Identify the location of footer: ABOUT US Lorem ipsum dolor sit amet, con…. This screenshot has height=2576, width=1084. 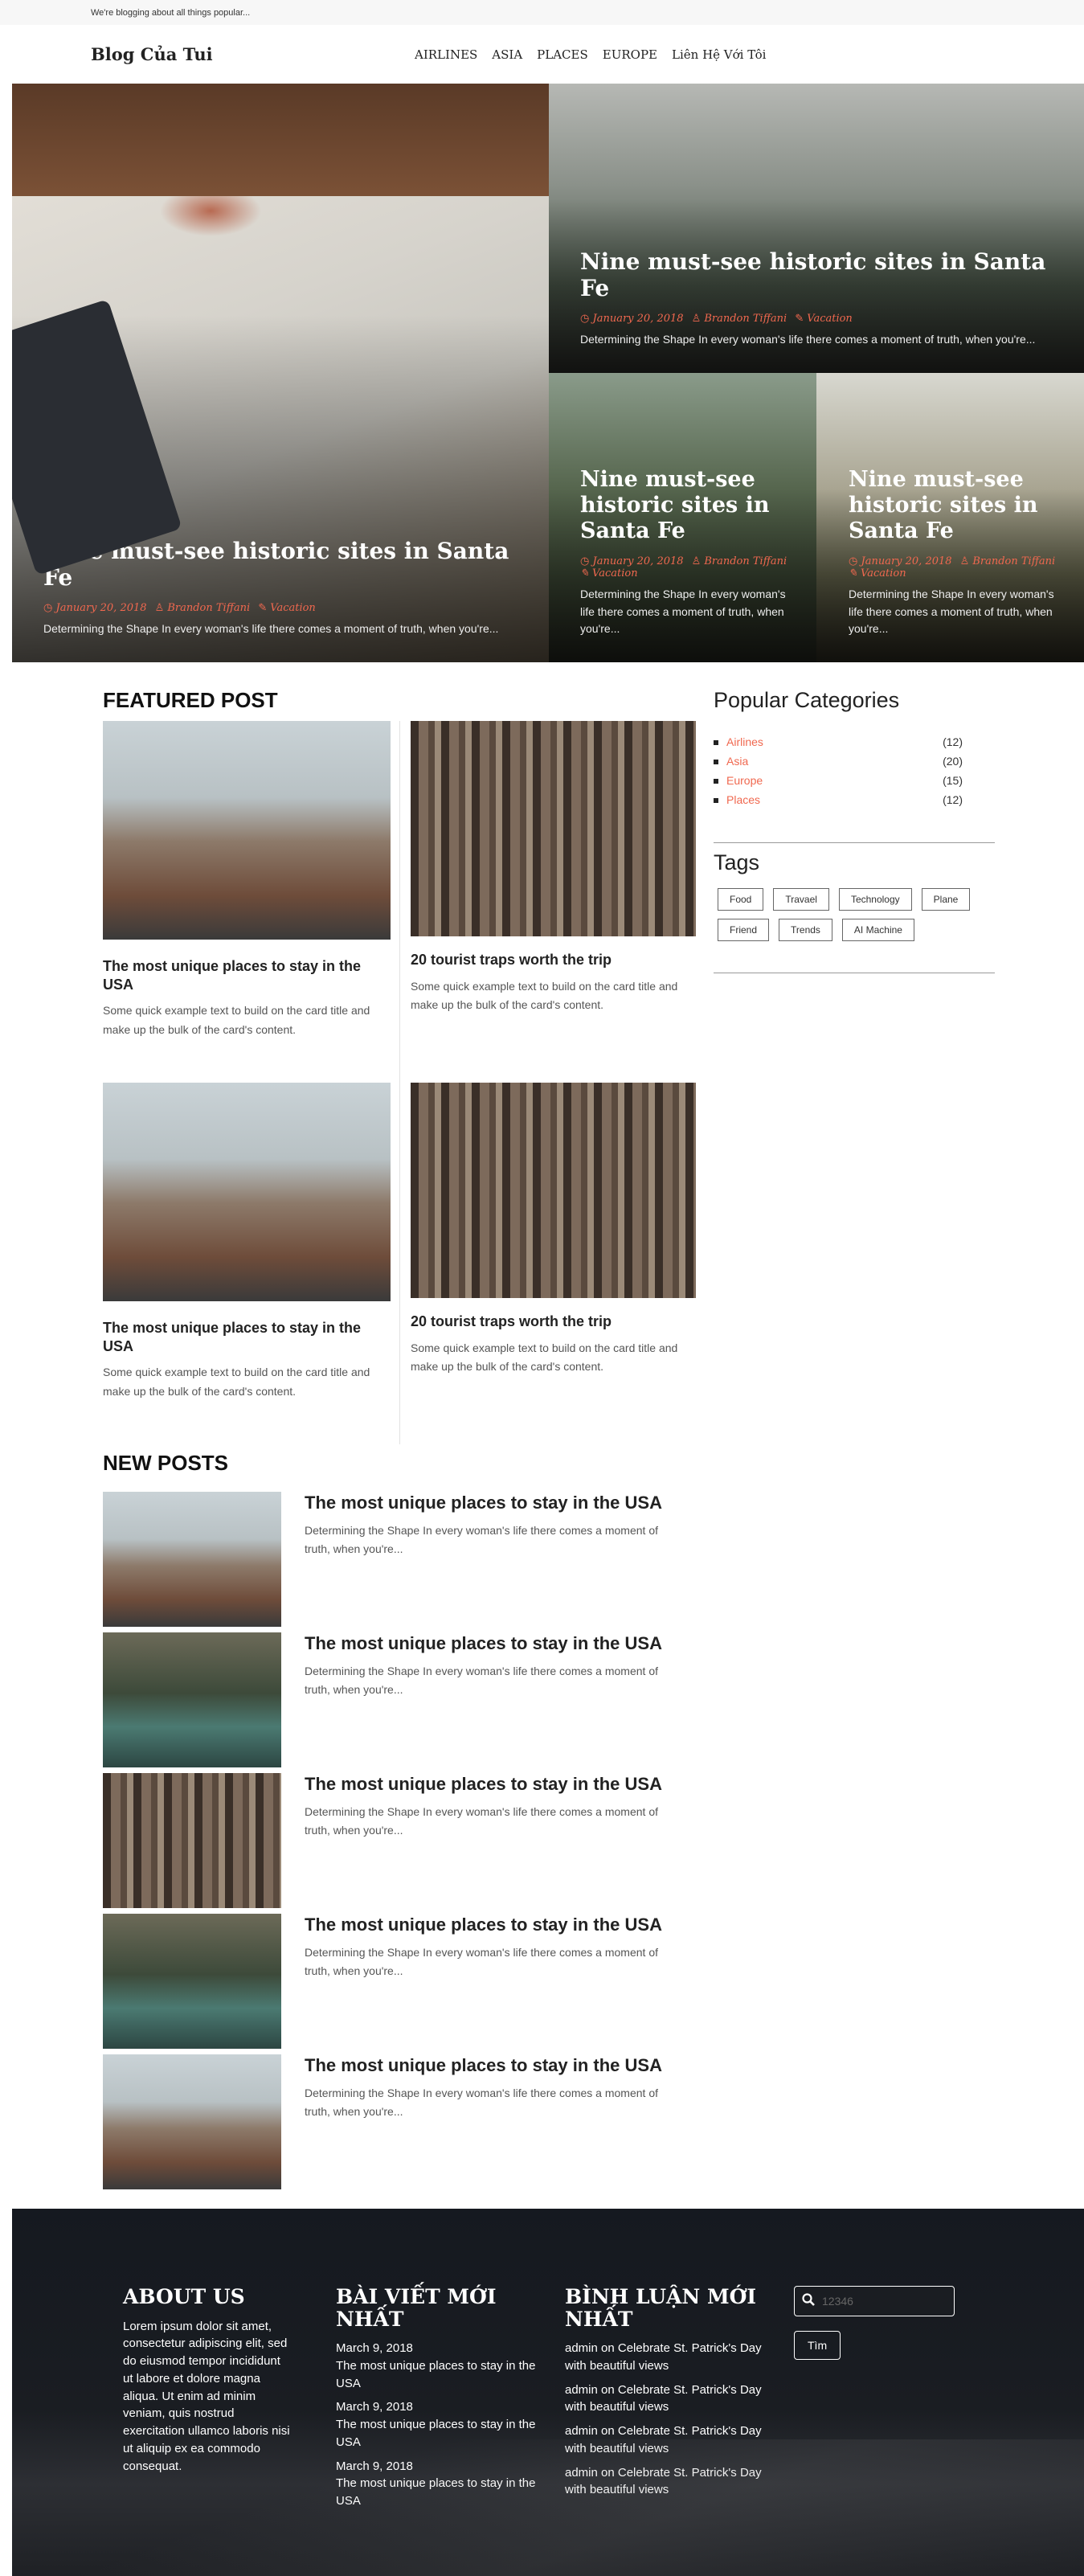
(548, 2392).